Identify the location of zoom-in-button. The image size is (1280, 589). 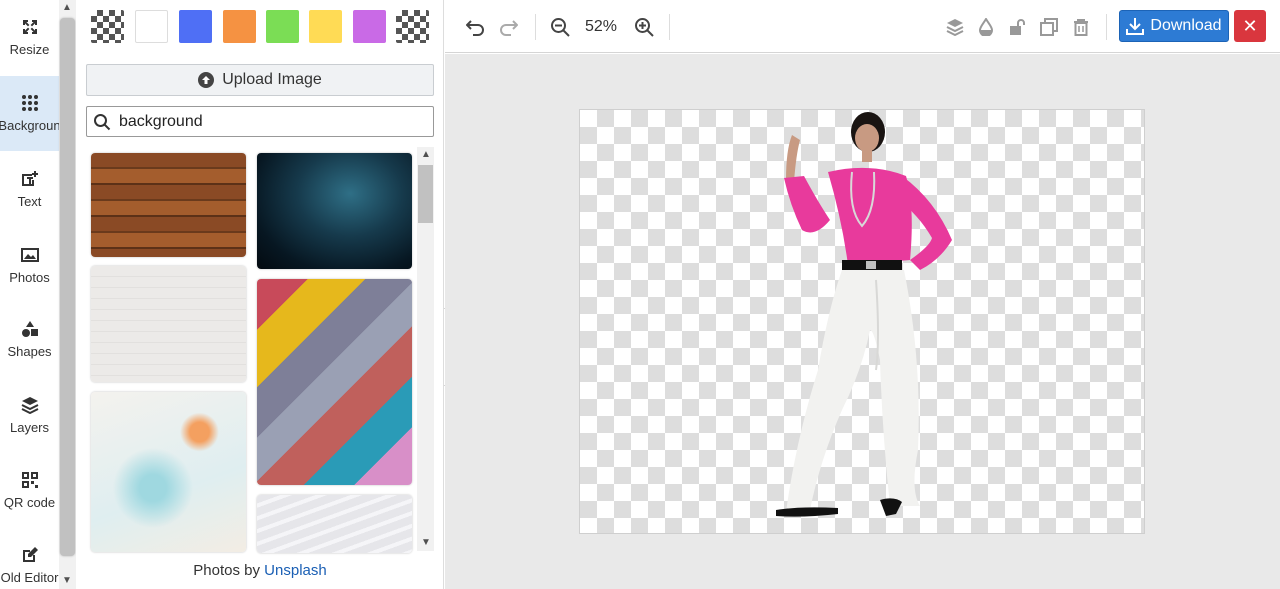
(644, 27).